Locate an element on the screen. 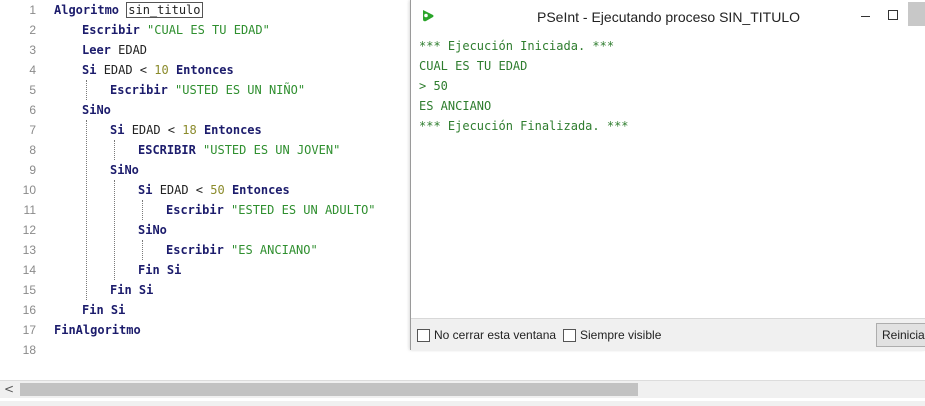  line-number: 14 is located at coordinates (29, 270).